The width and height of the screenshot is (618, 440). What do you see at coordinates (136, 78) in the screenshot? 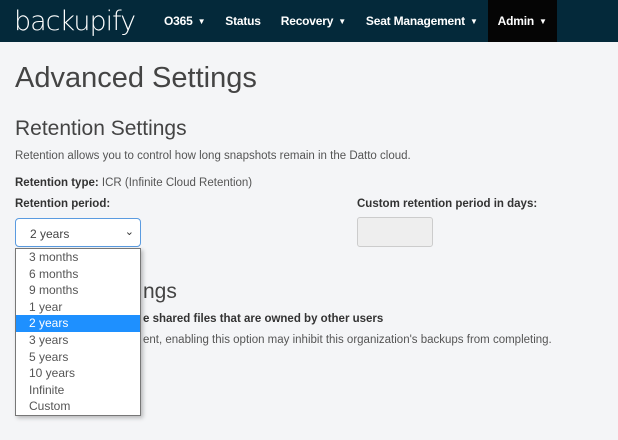
I see `page-title: Advanced Settings` at bounding box center [136, 78].